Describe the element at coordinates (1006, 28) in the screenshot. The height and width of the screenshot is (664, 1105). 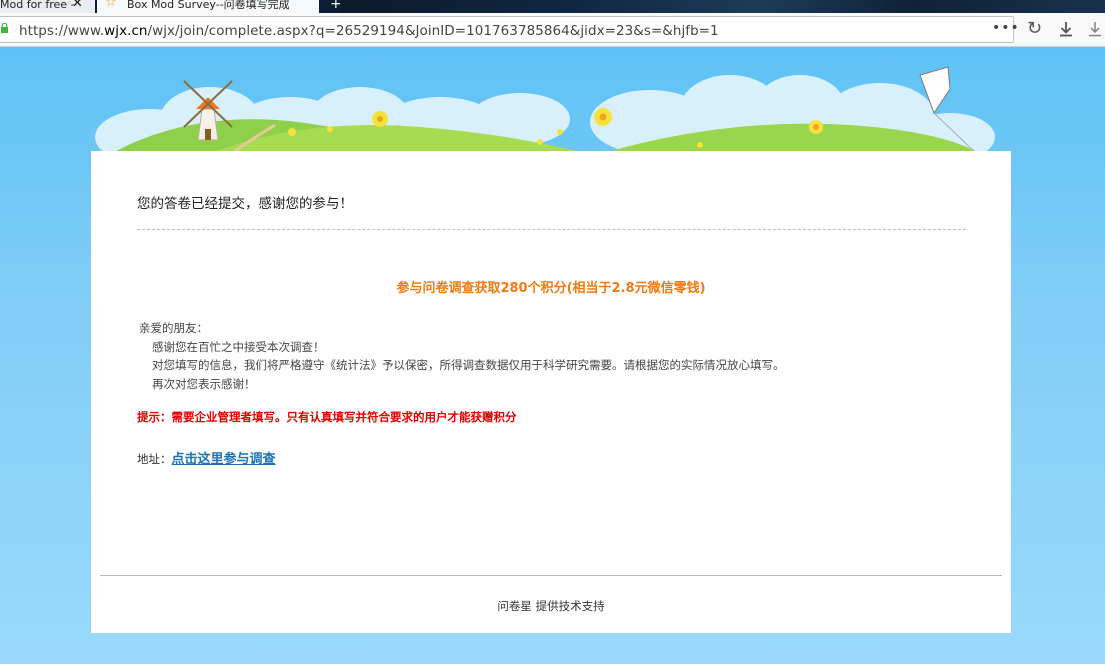
I see `page-actions-menu-icon: •••` at that location.